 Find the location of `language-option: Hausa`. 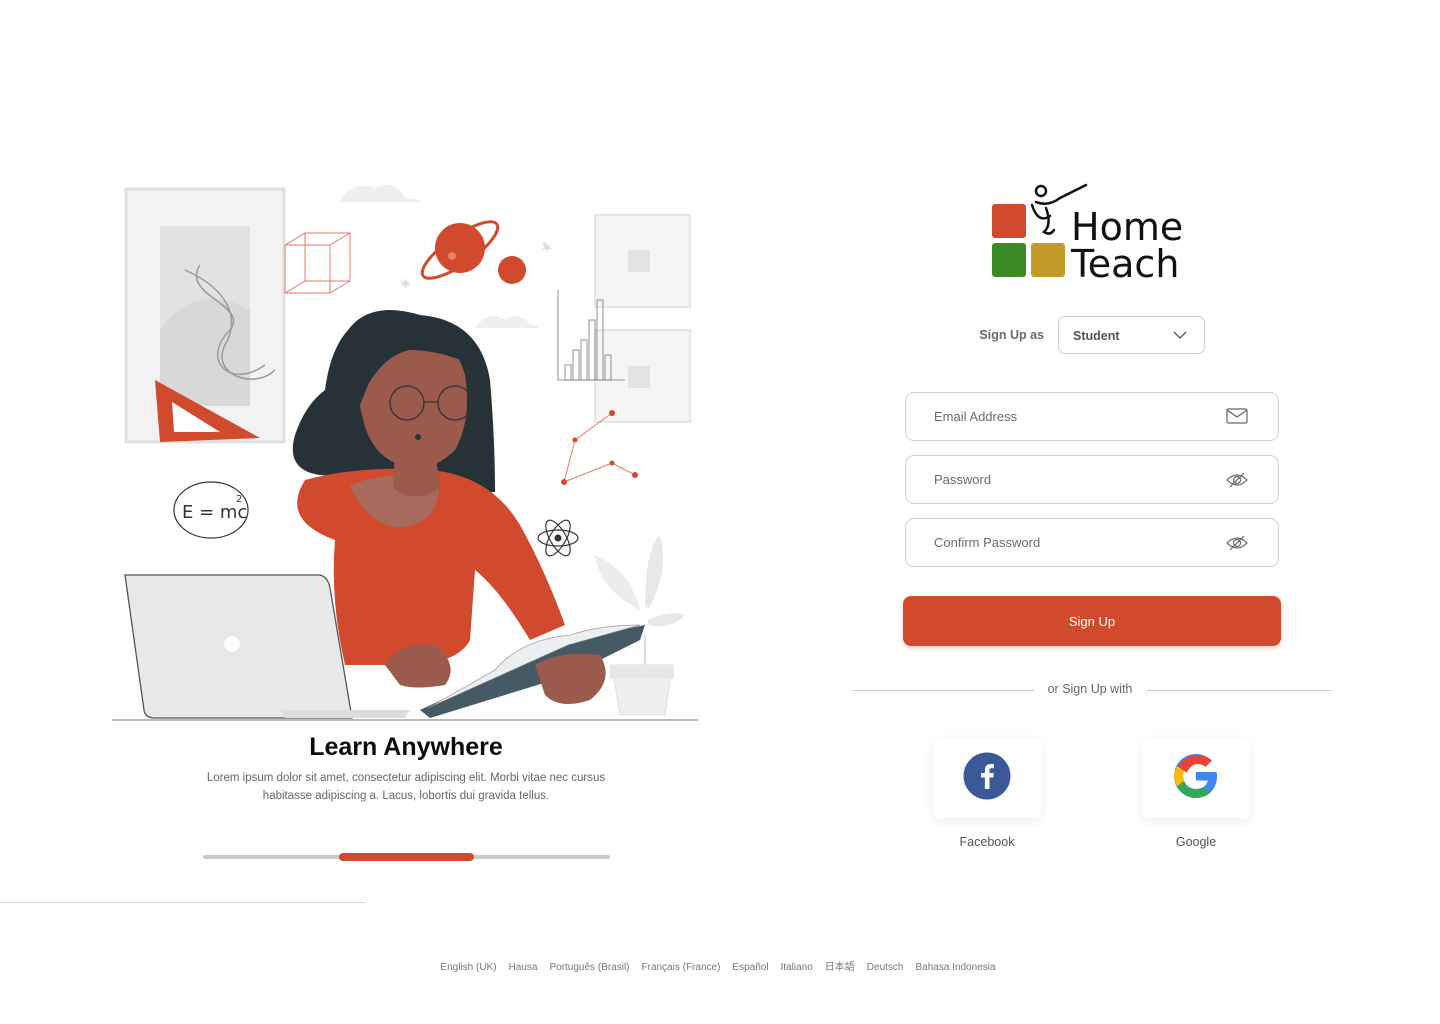

language-option: Hausa is located at coordinates (523, 967).